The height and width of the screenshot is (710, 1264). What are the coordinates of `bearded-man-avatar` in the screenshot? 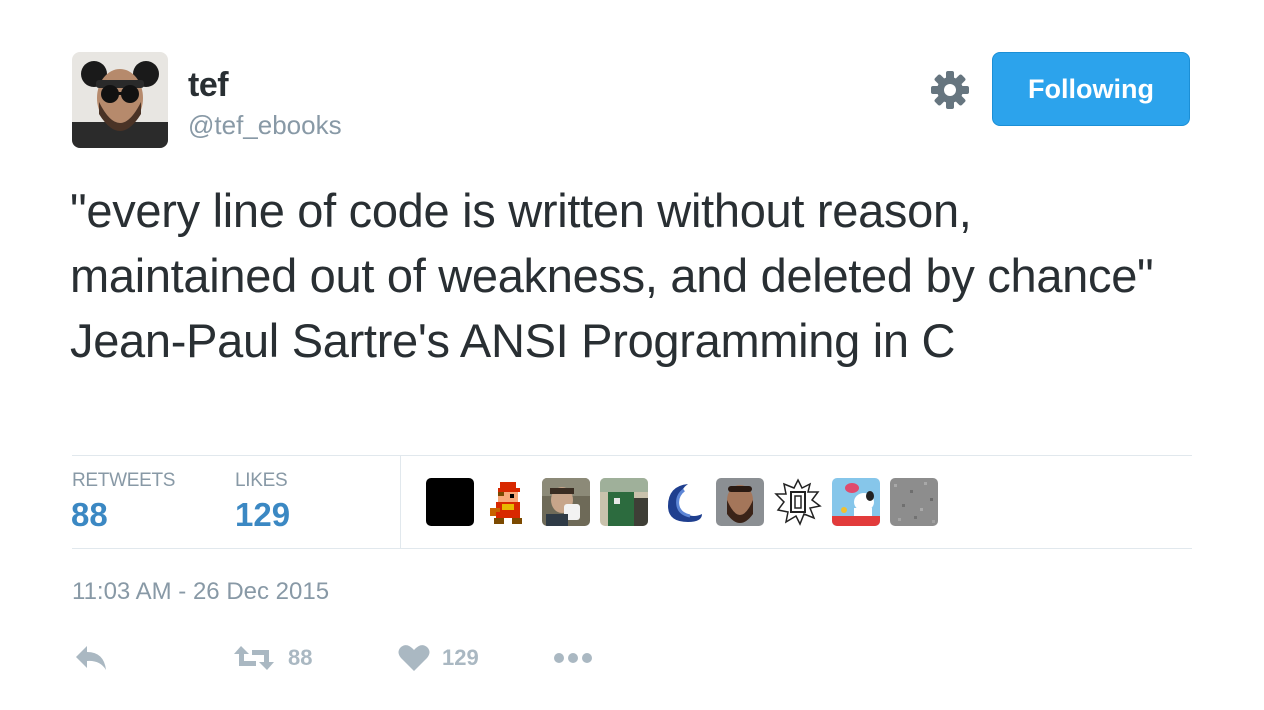 It's located at (740, 502).